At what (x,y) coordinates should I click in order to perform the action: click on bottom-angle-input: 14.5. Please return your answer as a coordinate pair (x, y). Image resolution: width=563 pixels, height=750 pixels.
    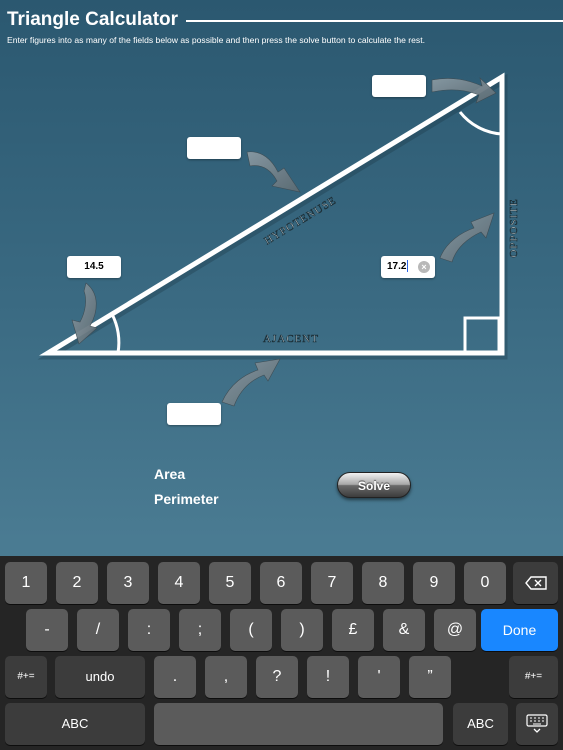
    Looking at the image, I should click on (94, 267).